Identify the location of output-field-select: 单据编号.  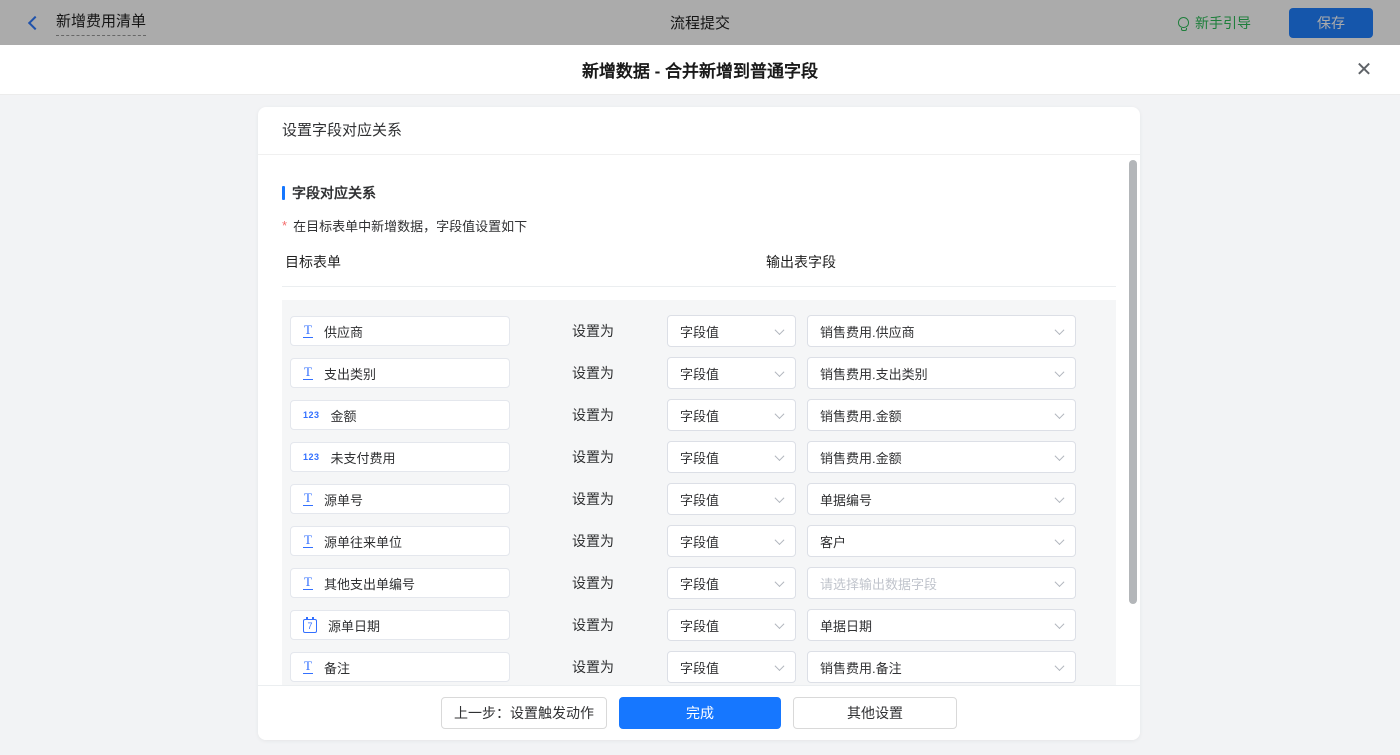
(941, 499).